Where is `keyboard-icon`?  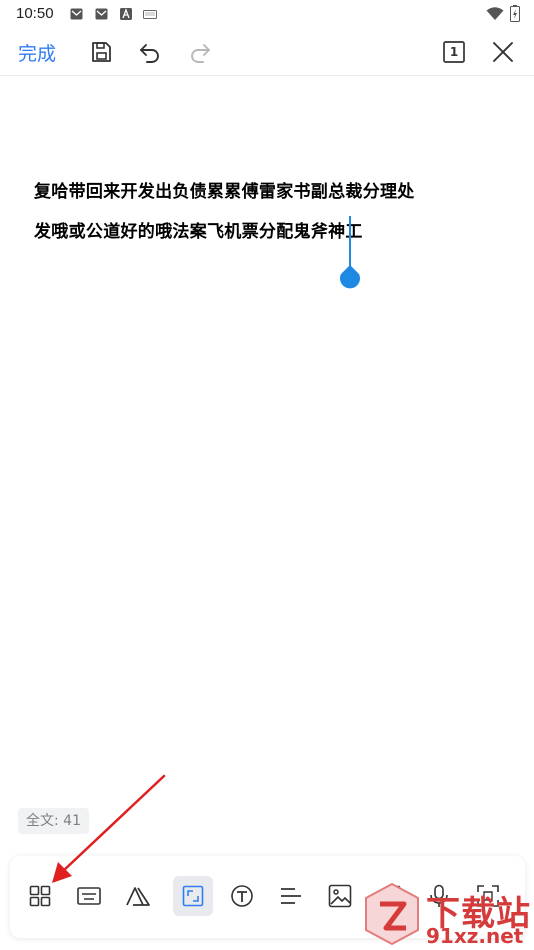 keyboard-icon is located at coordinates (89, 896).